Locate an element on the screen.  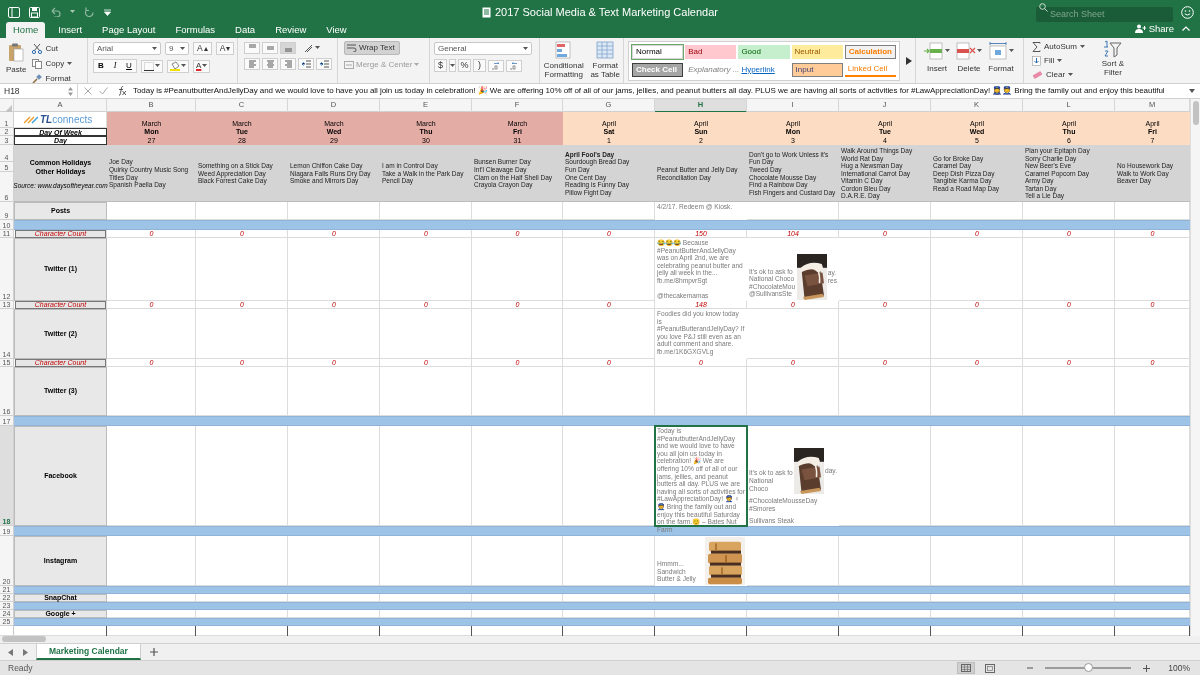
comma-style-button: ) is located at coordinates (479, 65).